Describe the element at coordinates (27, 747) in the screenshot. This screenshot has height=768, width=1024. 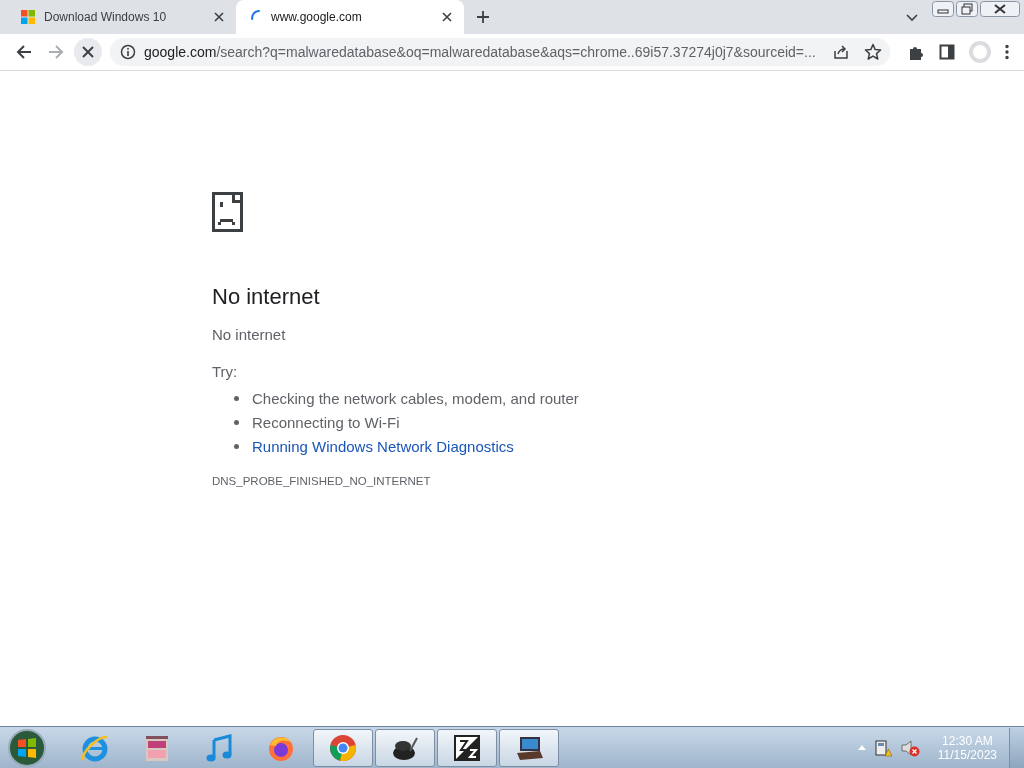
I see `start-button-icon` at that location.